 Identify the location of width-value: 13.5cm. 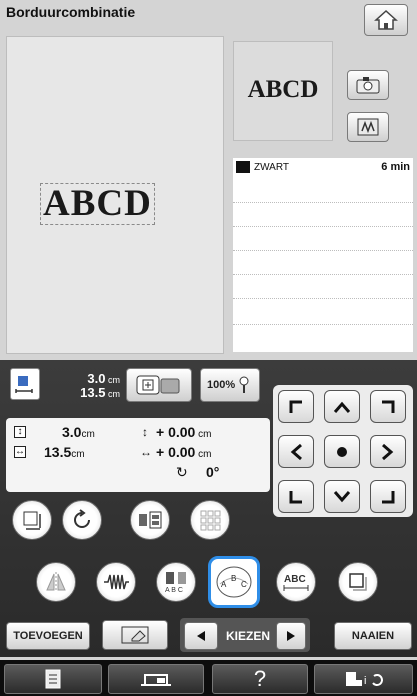
(64, 452).